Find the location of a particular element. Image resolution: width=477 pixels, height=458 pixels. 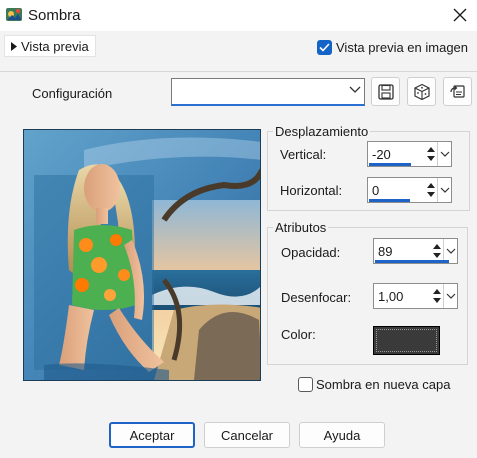

divider is located at coordinates (238, 71).